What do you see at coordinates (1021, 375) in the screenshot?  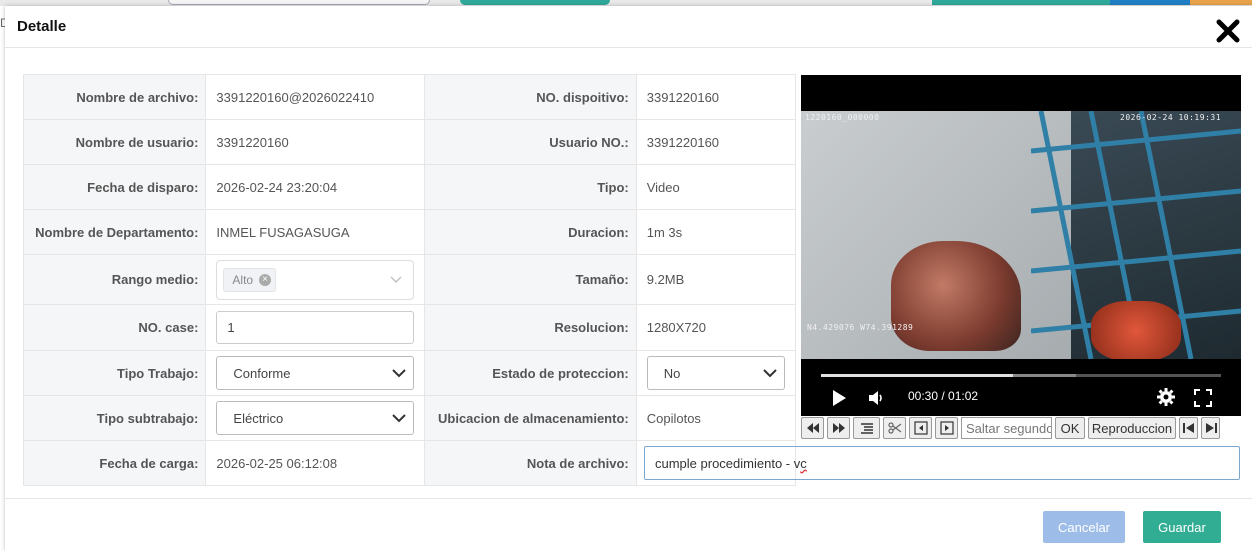 I see `video-progress-bar` at bounding box center [1021, 375].